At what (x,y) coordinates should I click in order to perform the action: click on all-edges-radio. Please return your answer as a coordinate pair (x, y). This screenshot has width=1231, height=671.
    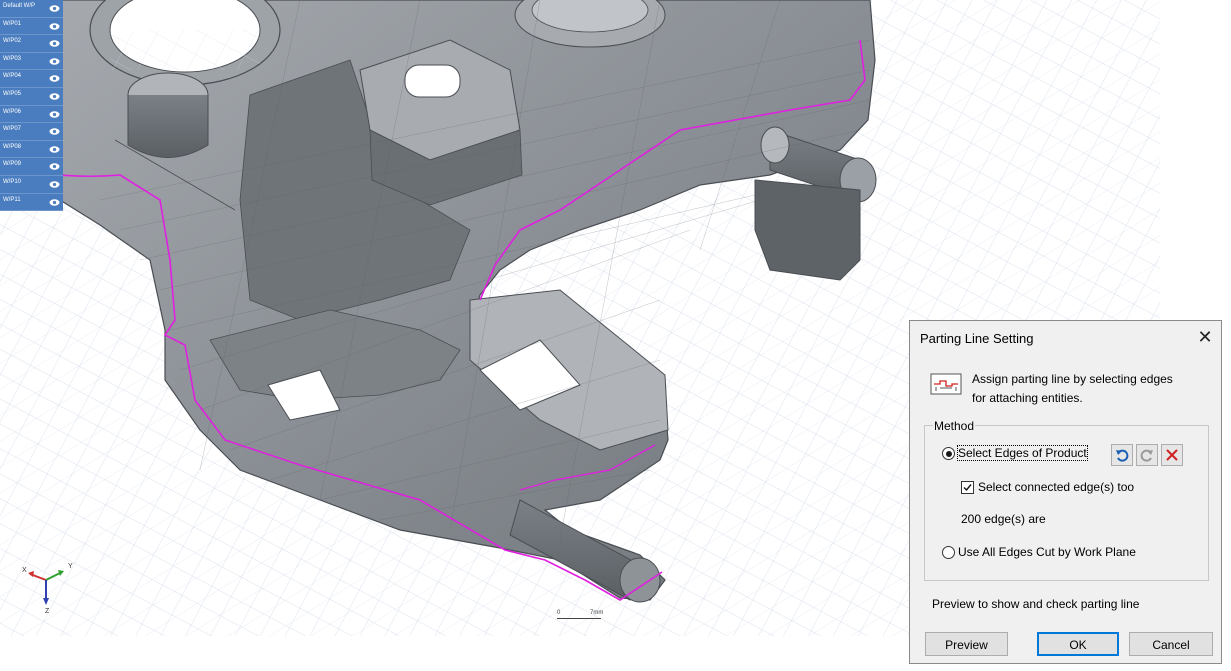
    Looking at the image, I should click on (948, 552).